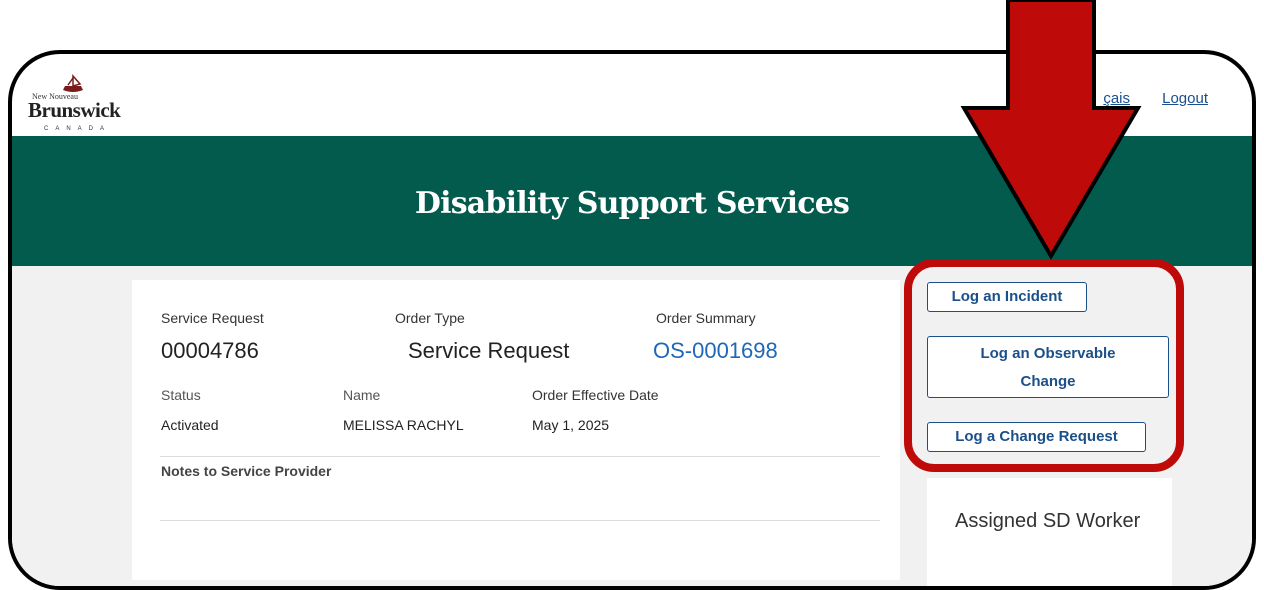 The image size is (1264, 590). Describe the element at coordinates (595, 395) in the screenshot. I see `effective-date-label: Order Effective Date` at that location.